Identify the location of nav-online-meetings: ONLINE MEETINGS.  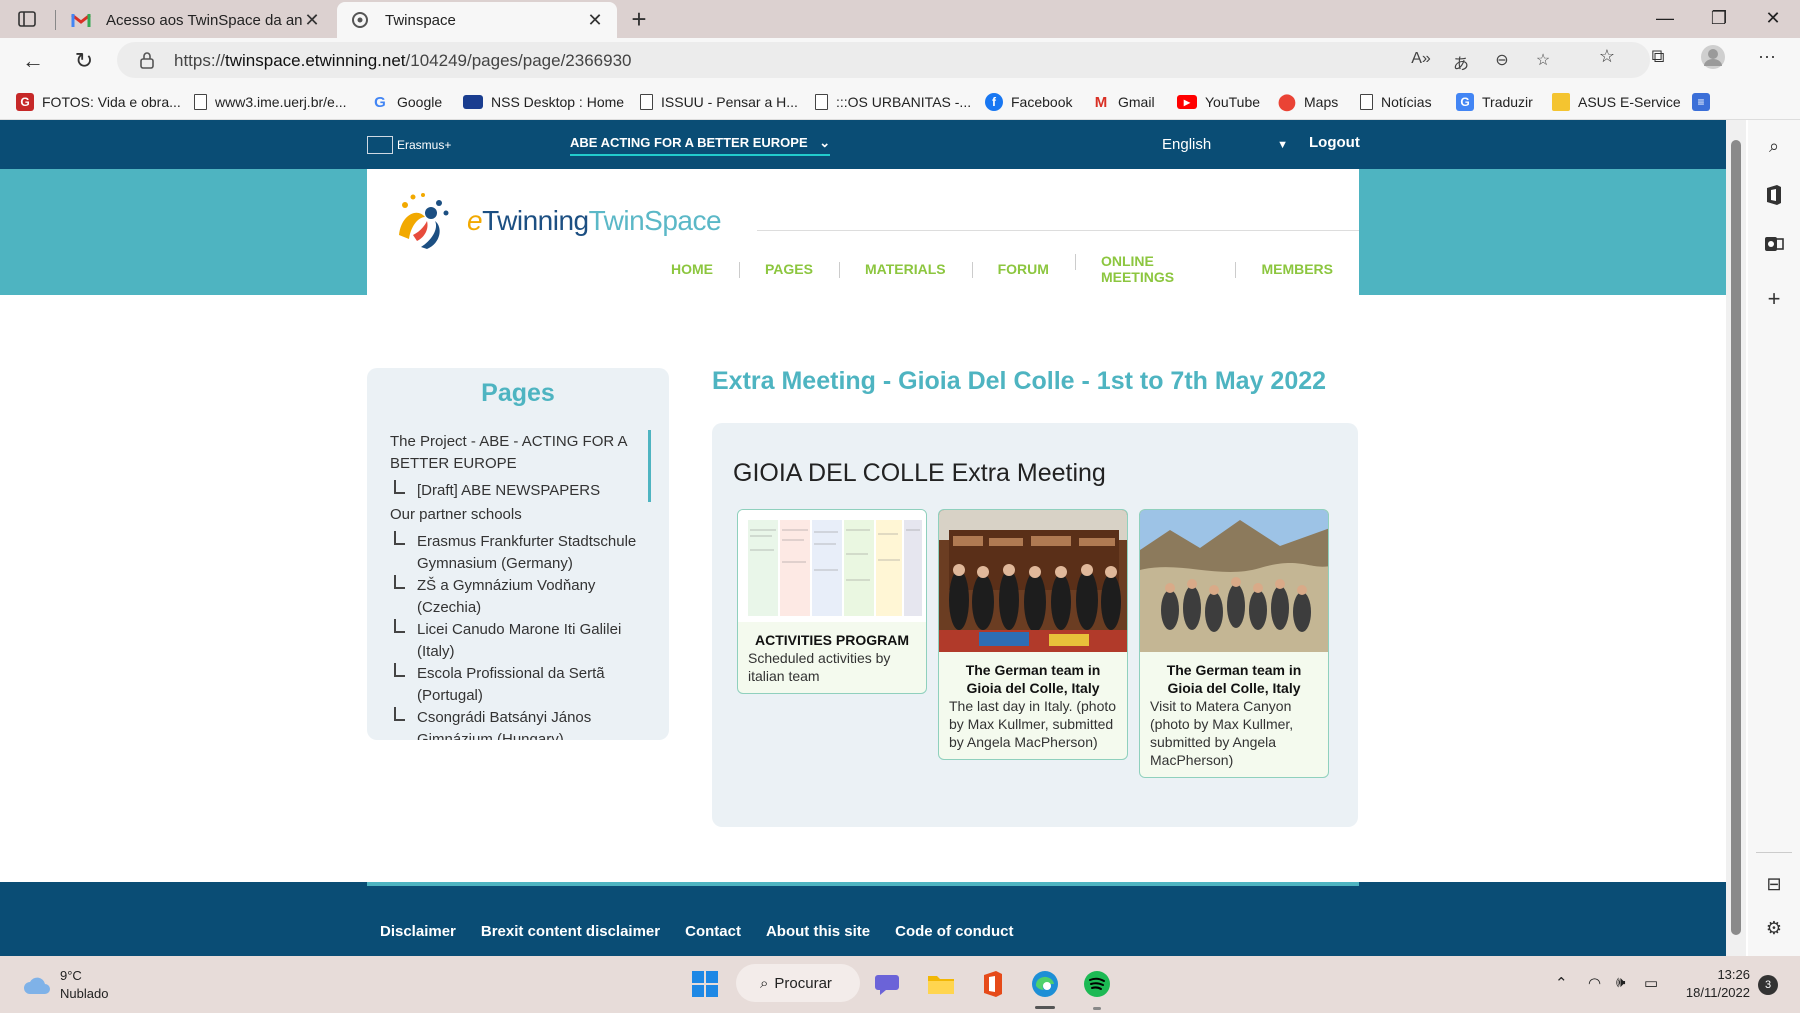
(1155, 269).